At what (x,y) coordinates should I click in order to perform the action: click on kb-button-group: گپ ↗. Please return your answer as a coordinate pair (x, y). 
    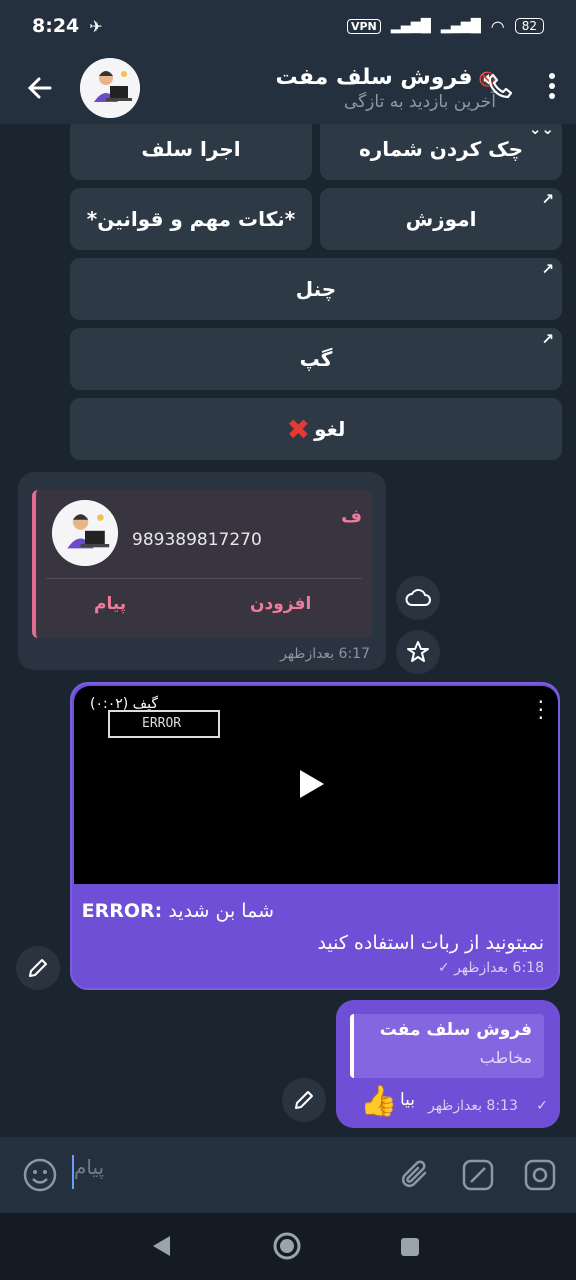
    Looking at the image, I should click on (316, 359).